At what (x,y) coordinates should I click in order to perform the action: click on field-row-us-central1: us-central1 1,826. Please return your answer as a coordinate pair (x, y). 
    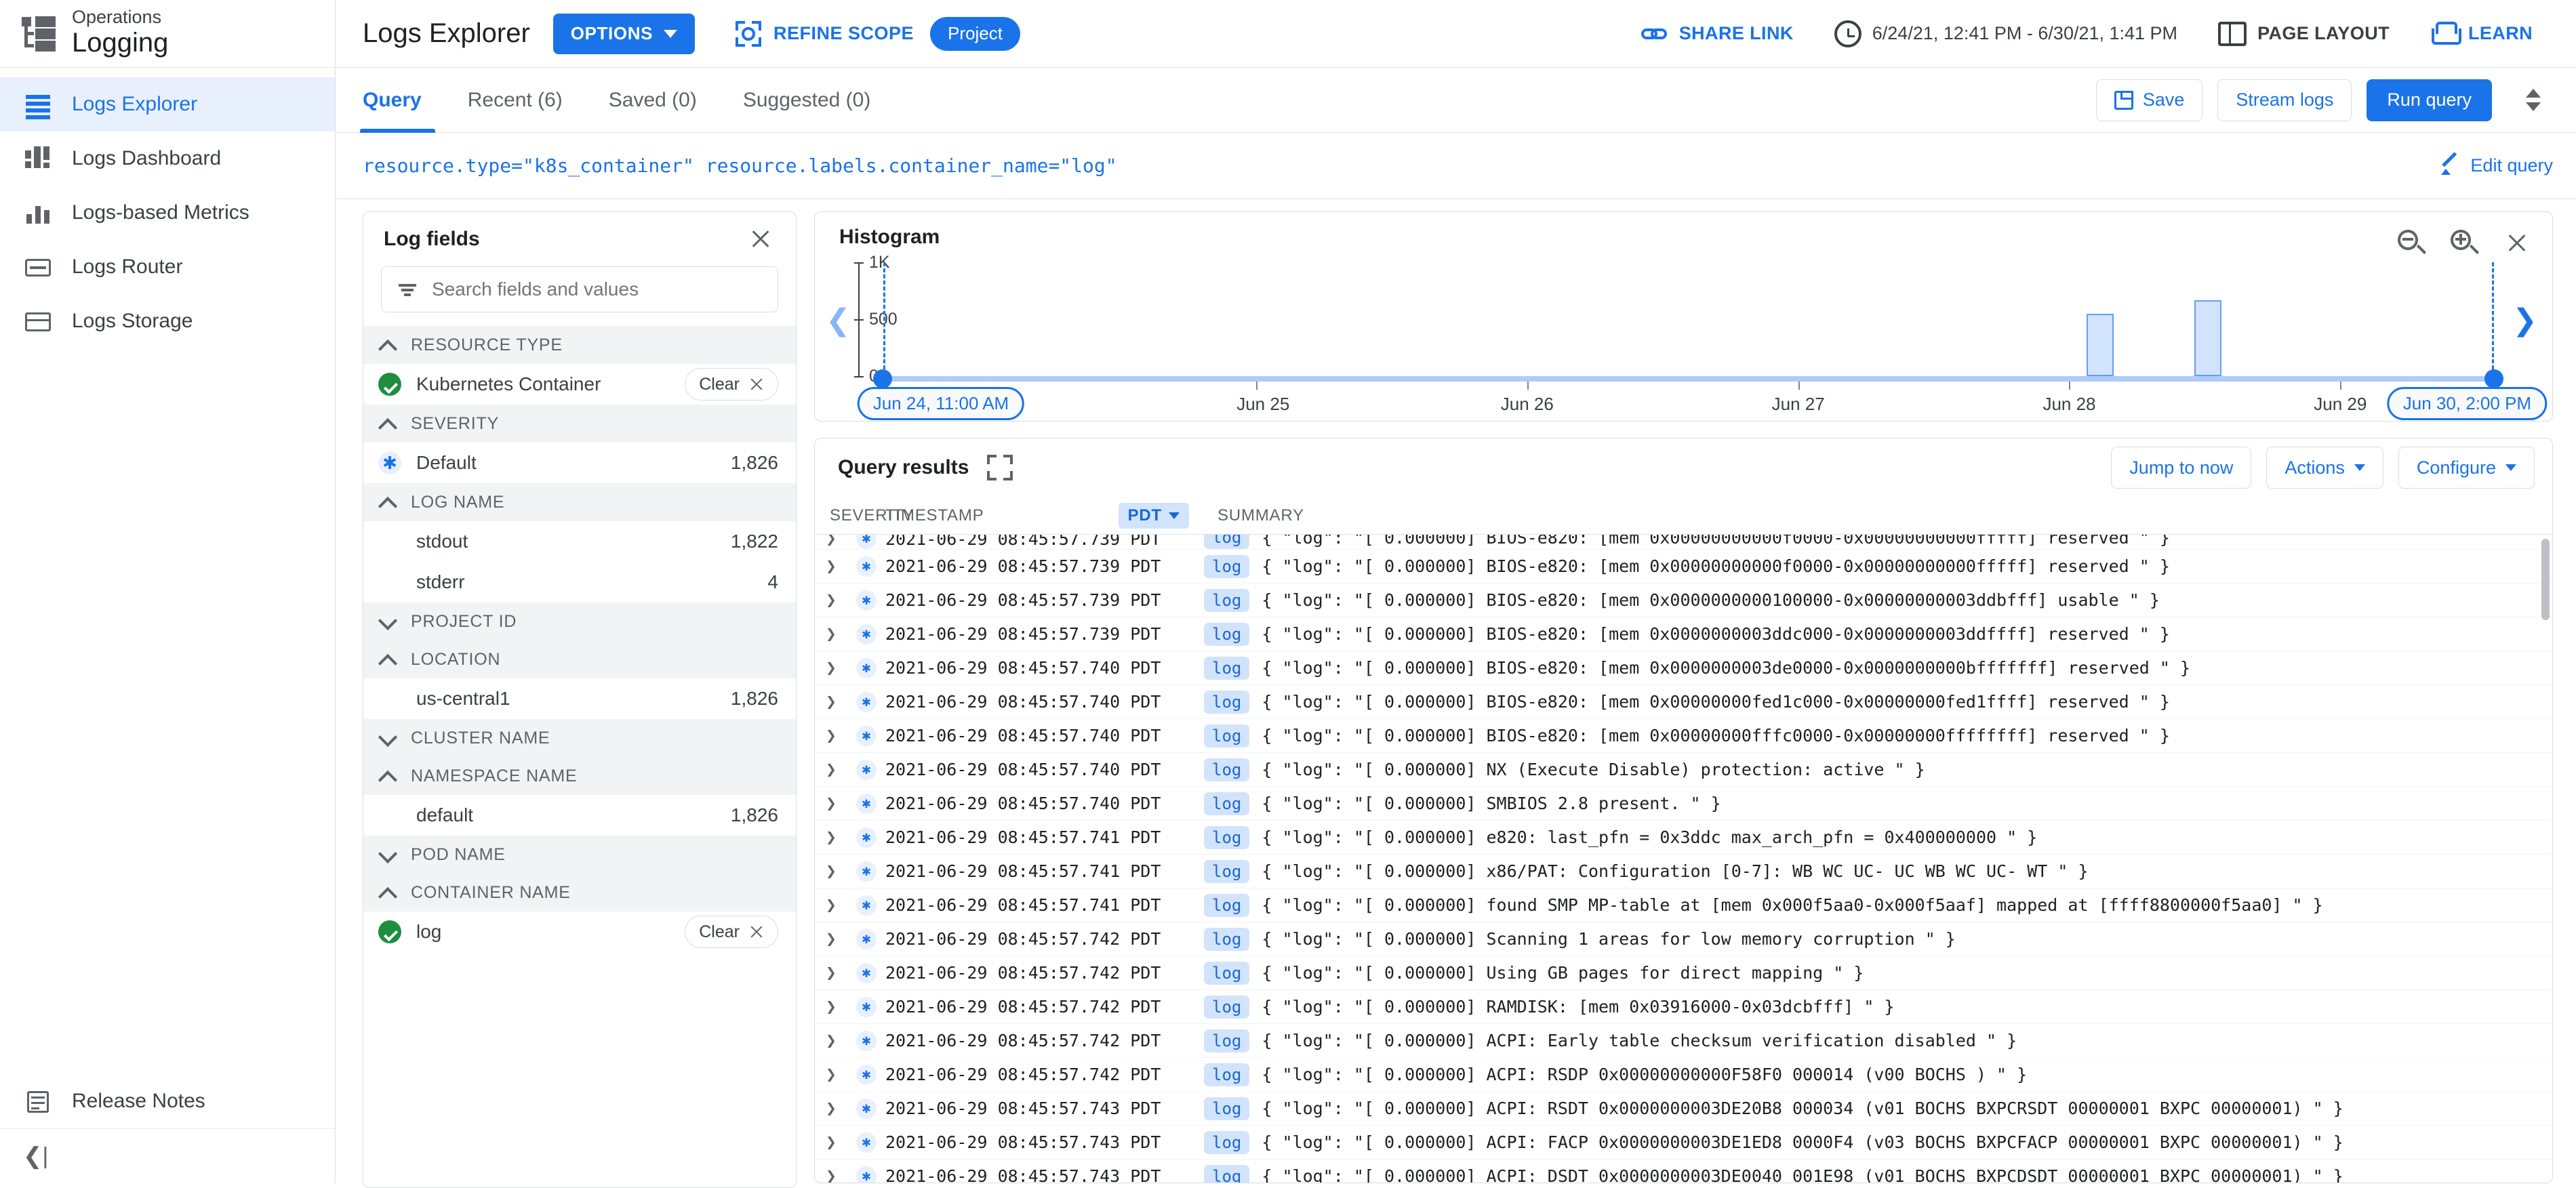
    Looking at the image, I should click on (579, 698).